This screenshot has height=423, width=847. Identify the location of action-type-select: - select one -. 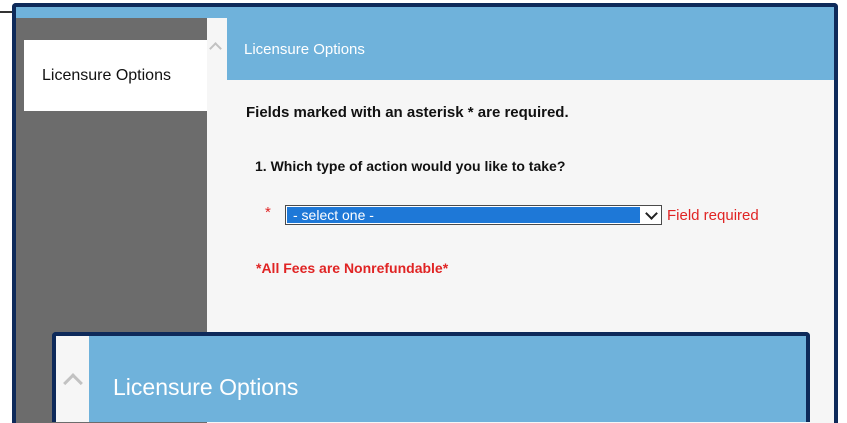
(473, 215).